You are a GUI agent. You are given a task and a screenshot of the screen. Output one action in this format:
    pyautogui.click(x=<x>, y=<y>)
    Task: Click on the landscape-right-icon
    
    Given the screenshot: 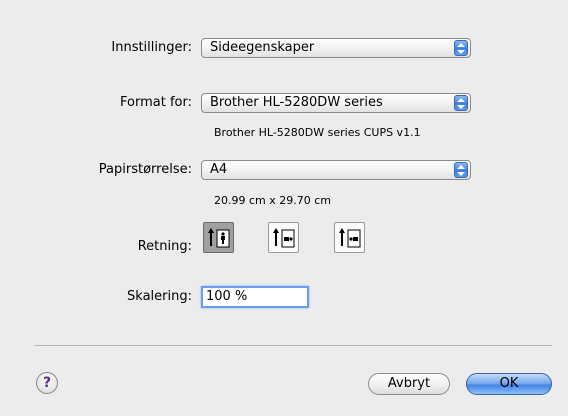 What is the action you would take?
    pyautogui.click(x=350, y=238)
    